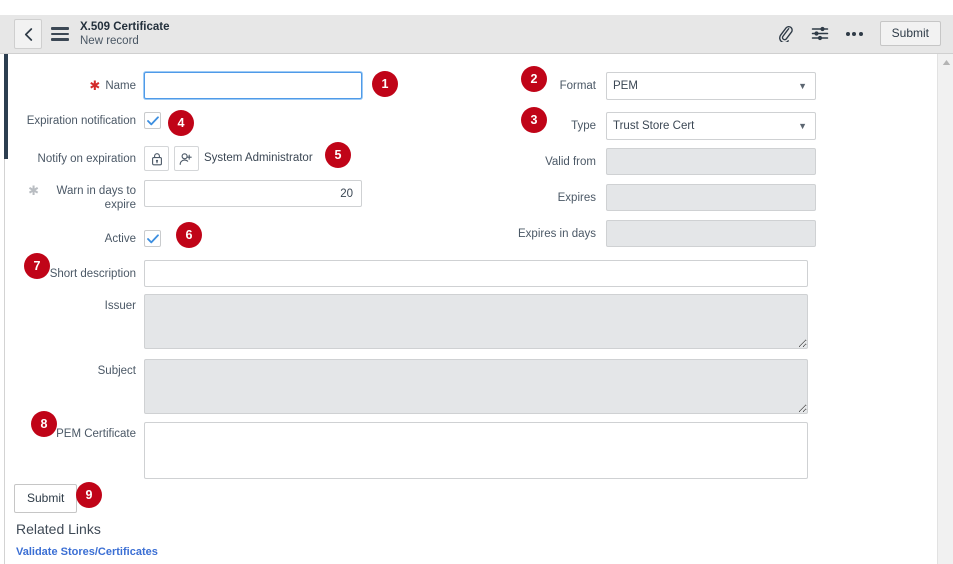 This screenshot has height=564, width=953. What do you see at coordinates (253, 193) in the screenshot?
I see `warn-days-input` at bounding box center [253, 193].